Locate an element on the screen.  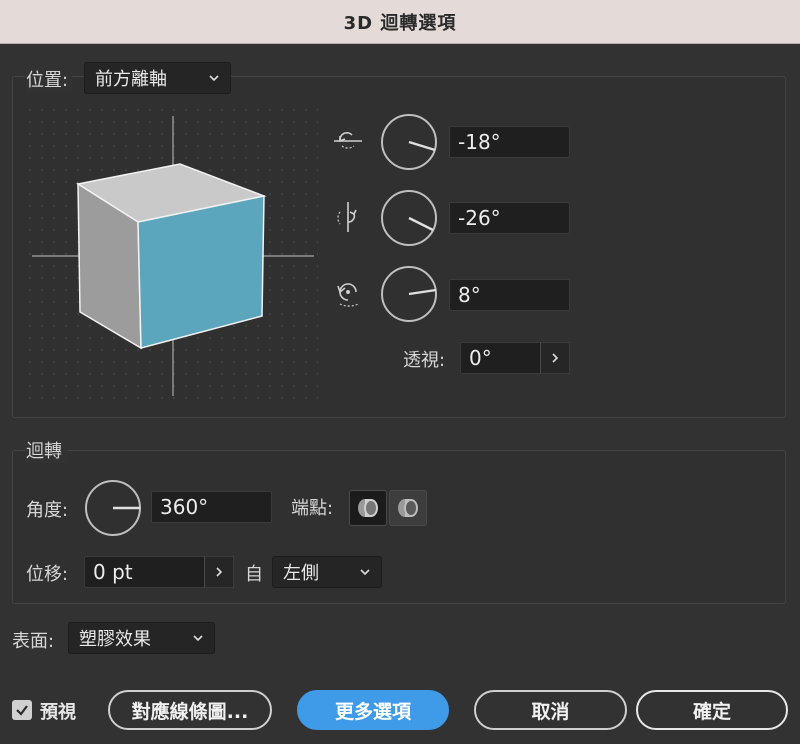
perspective-stepper-button is located at coordinates (555, 358).